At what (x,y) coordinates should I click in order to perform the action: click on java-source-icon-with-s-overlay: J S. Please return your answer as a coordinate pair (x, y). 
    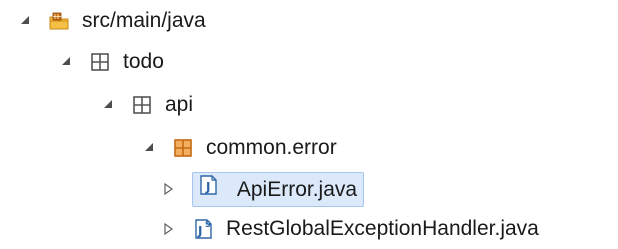
    Looking at the image, I should click on (203, 229).